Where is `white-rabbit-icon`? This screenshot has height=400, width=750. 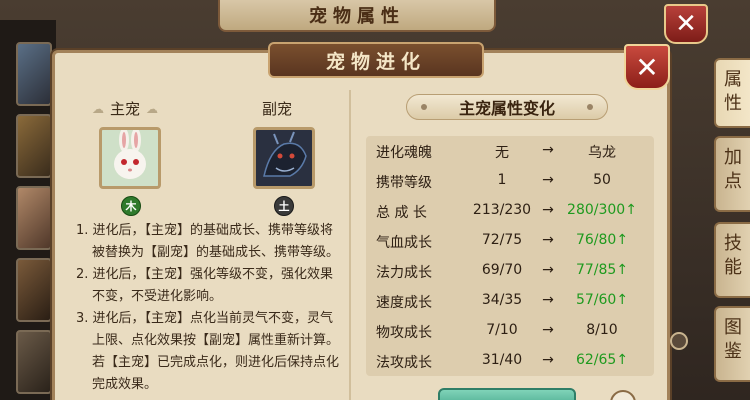 white-rabbit-icon is located at coordinates (130, 158).